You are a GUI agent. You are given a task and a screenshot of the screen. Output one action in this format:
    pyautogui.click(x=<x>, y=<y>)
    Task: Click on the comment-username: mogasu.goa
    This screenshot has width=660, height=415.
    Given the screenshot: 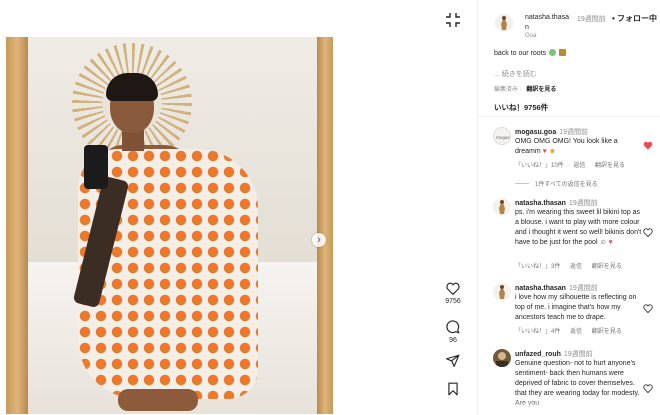 What is the action you would take?
    pyautogui.click(x=535, y=132)
    